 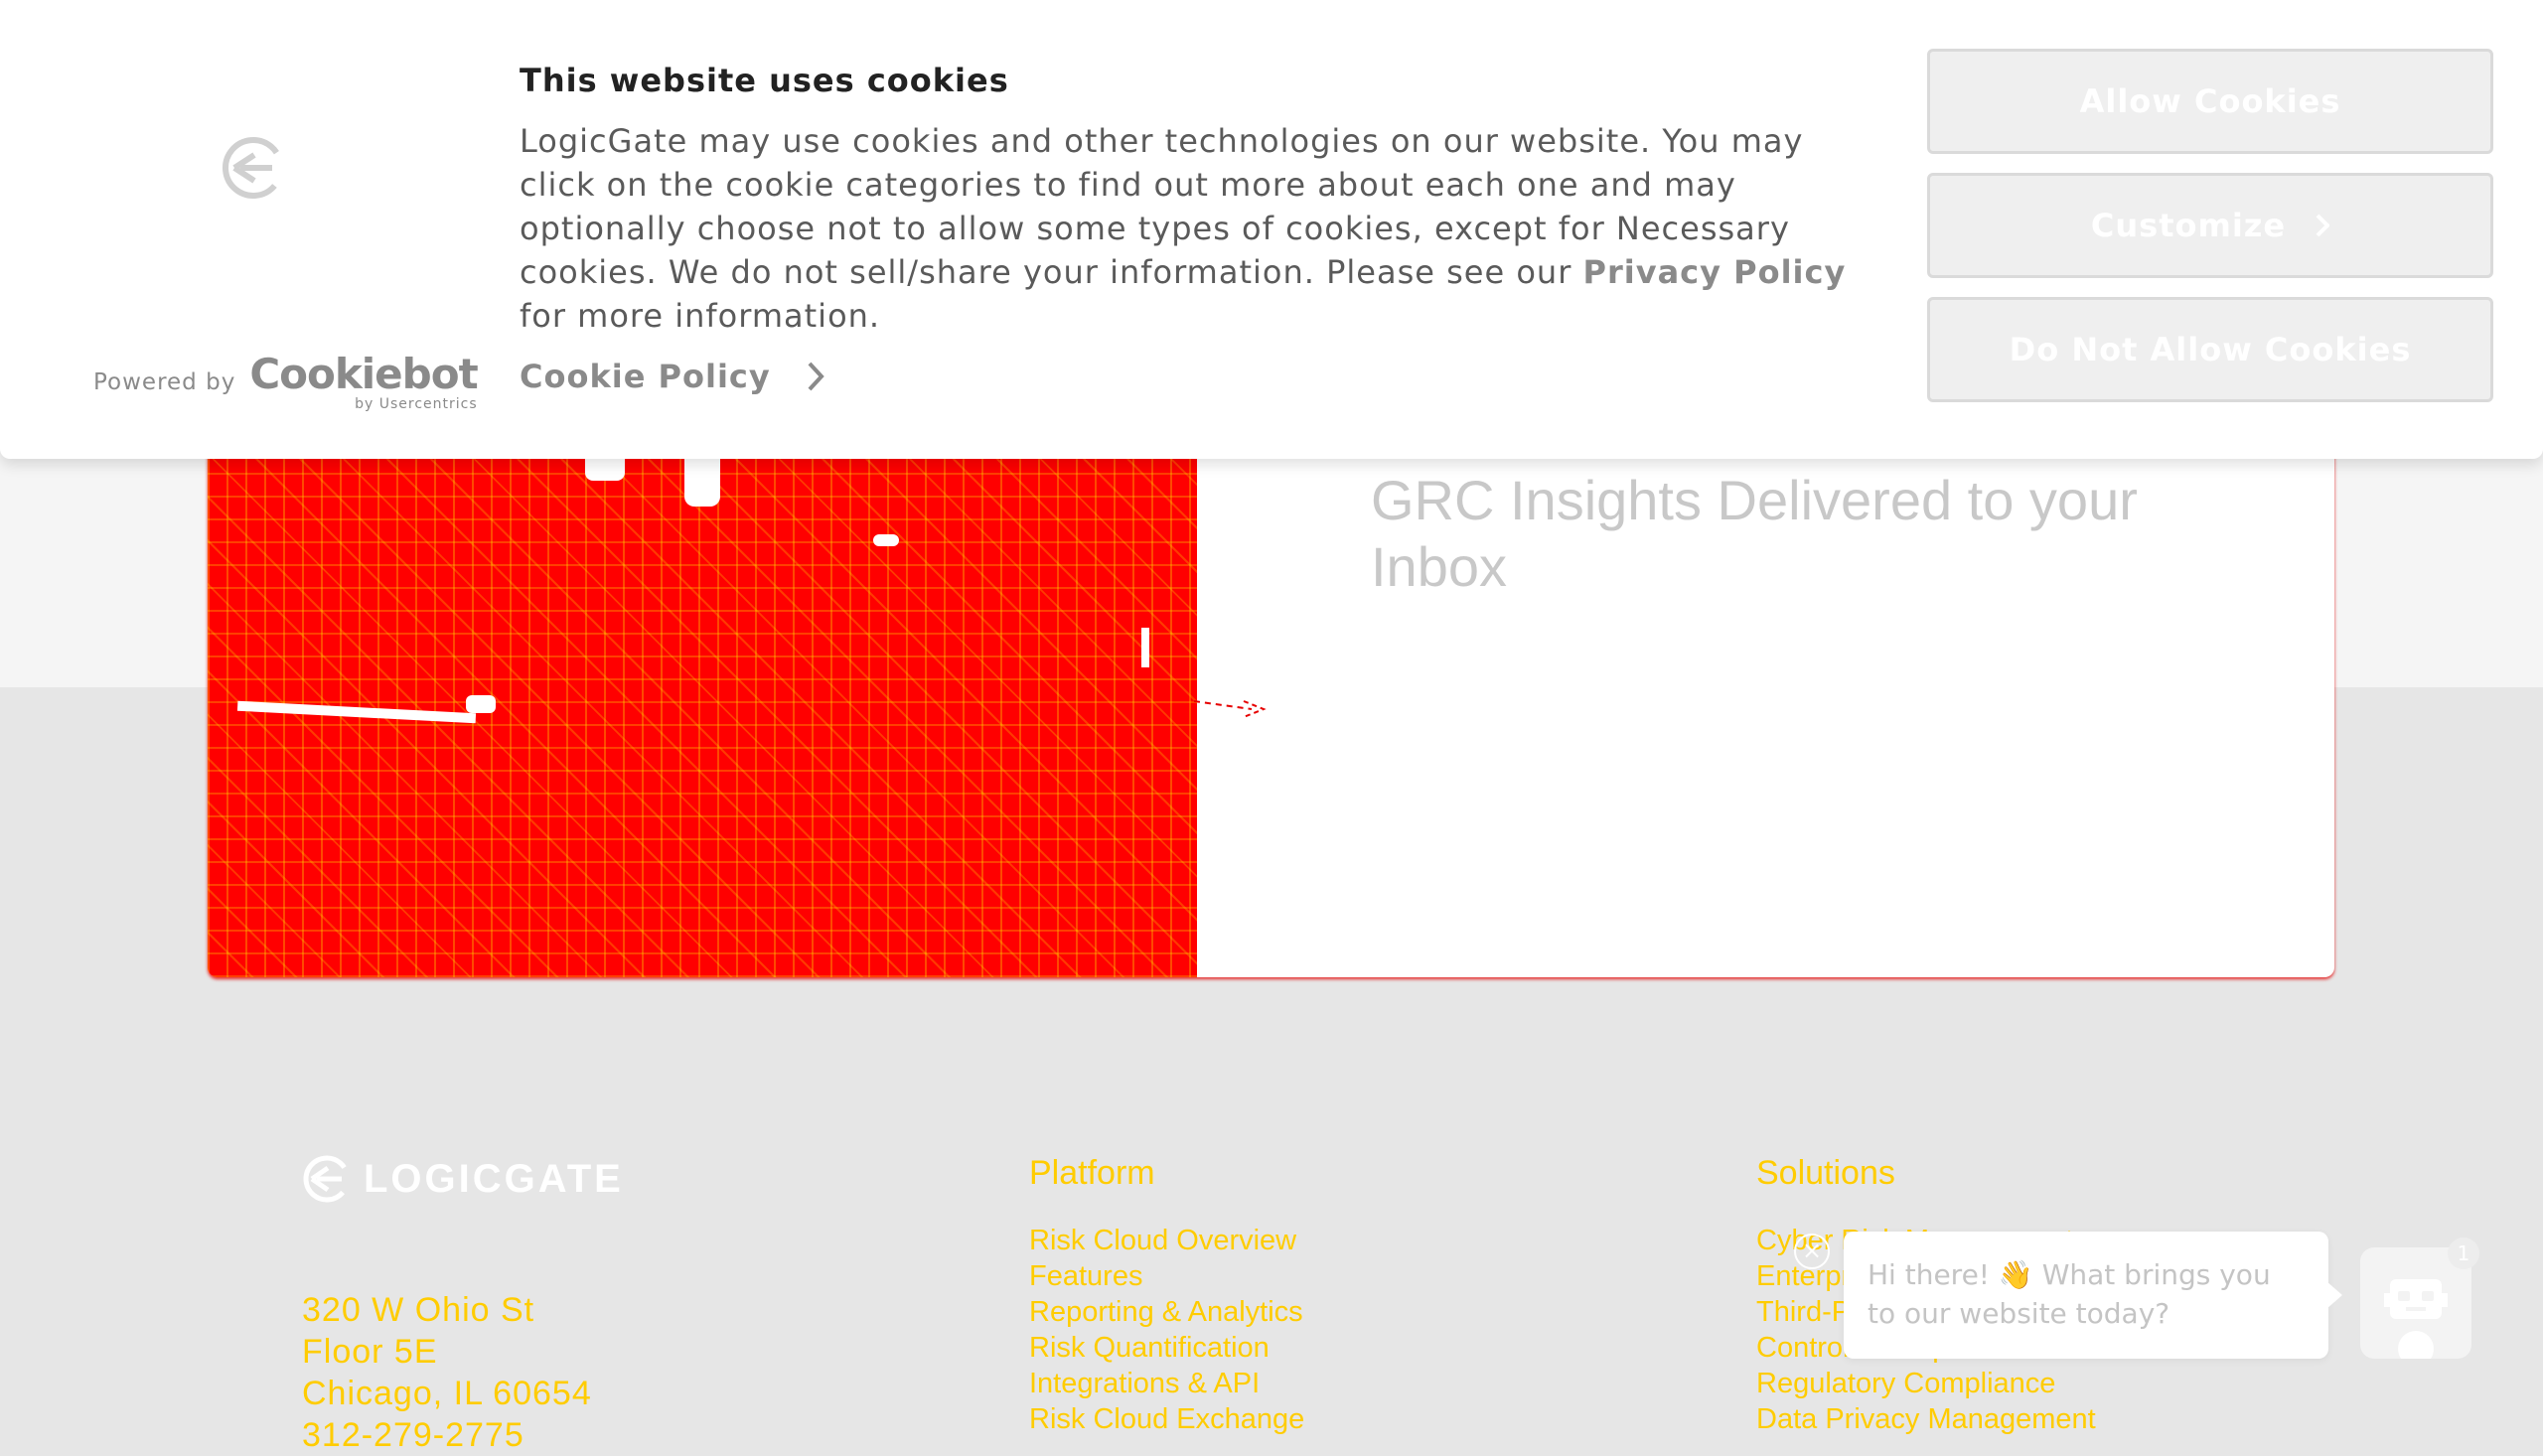 I want to click on deny-cookies-label: Do Not Allow Cookies, so click(x=2210, y=349).